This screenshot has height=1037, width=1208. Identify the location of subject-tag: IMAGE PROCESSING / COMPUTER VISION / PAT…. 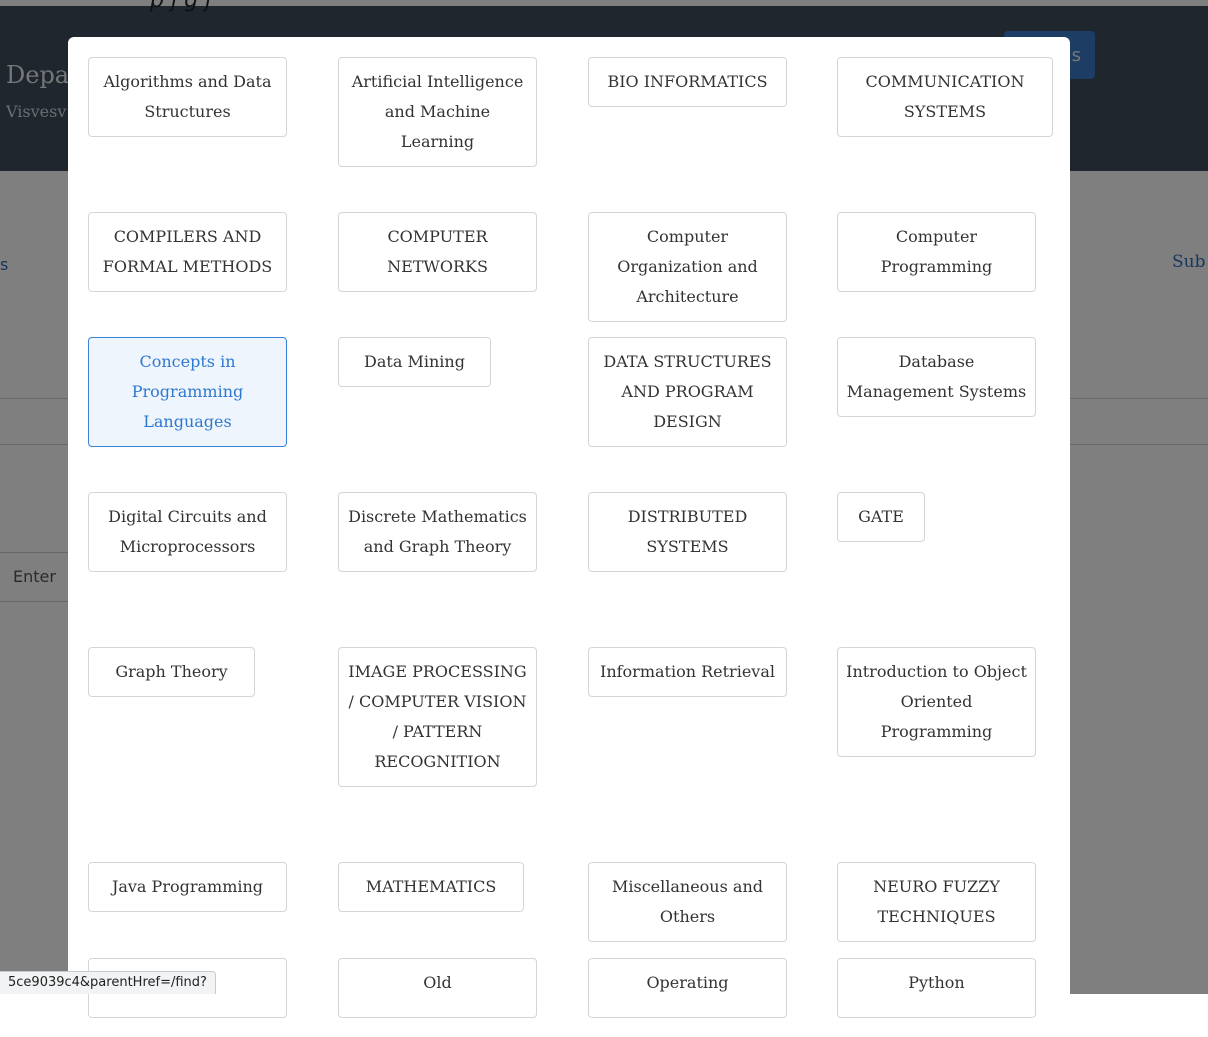
(437, 717).